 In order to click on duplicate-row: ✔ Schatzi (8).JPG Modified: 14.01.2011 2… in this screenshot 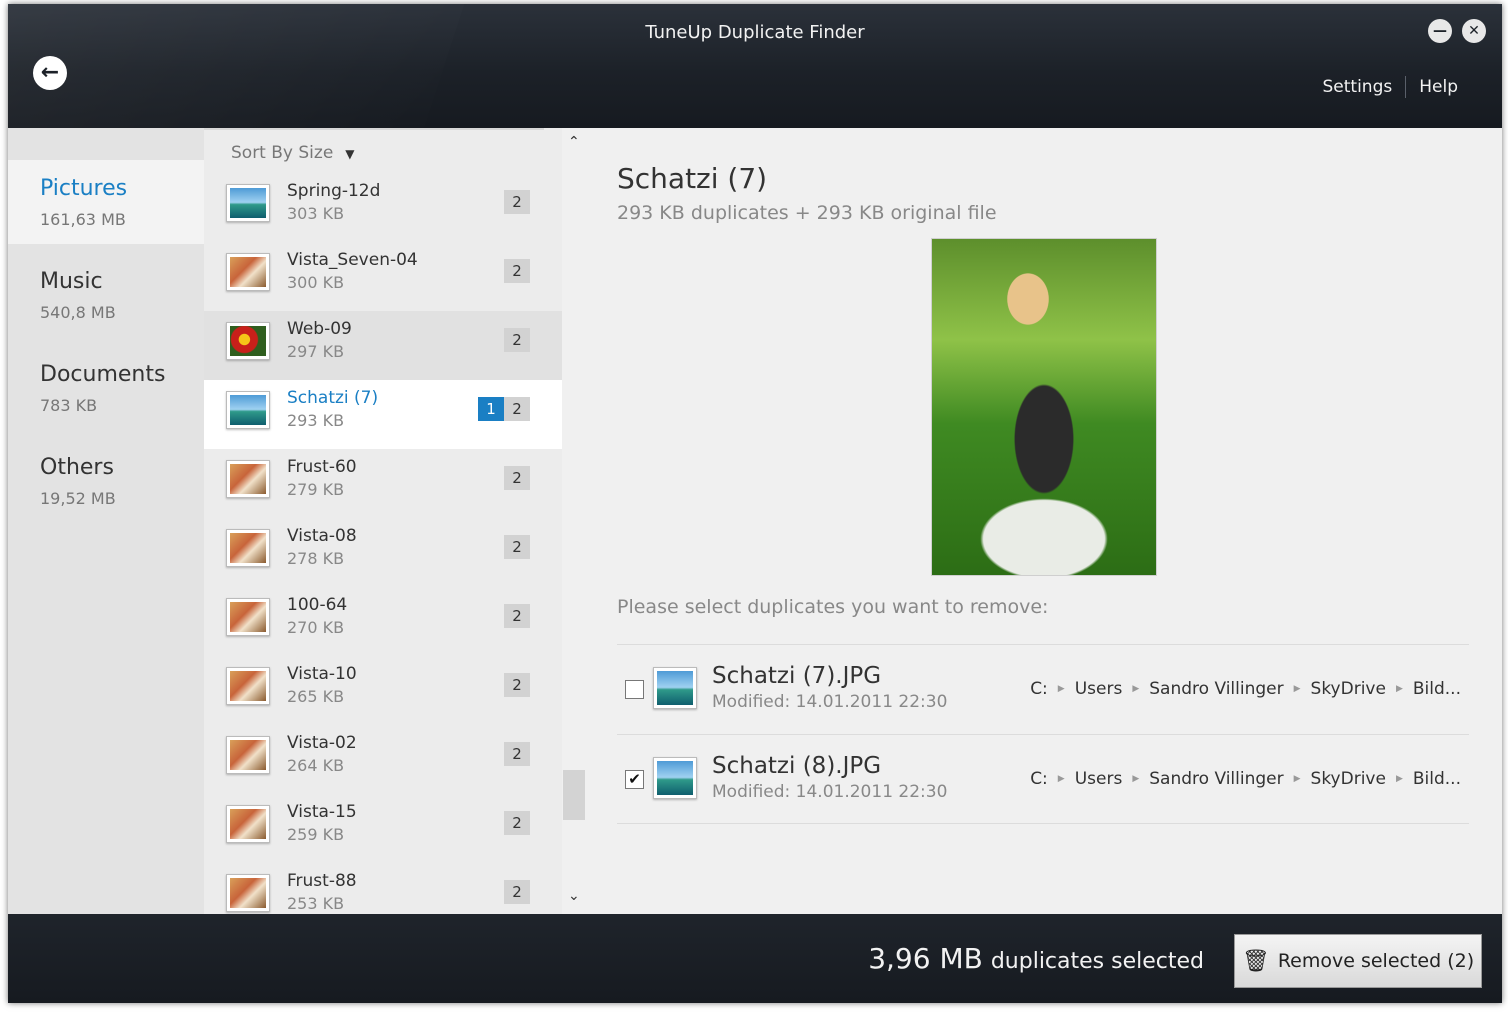, I will do `click(1043, 779)`.